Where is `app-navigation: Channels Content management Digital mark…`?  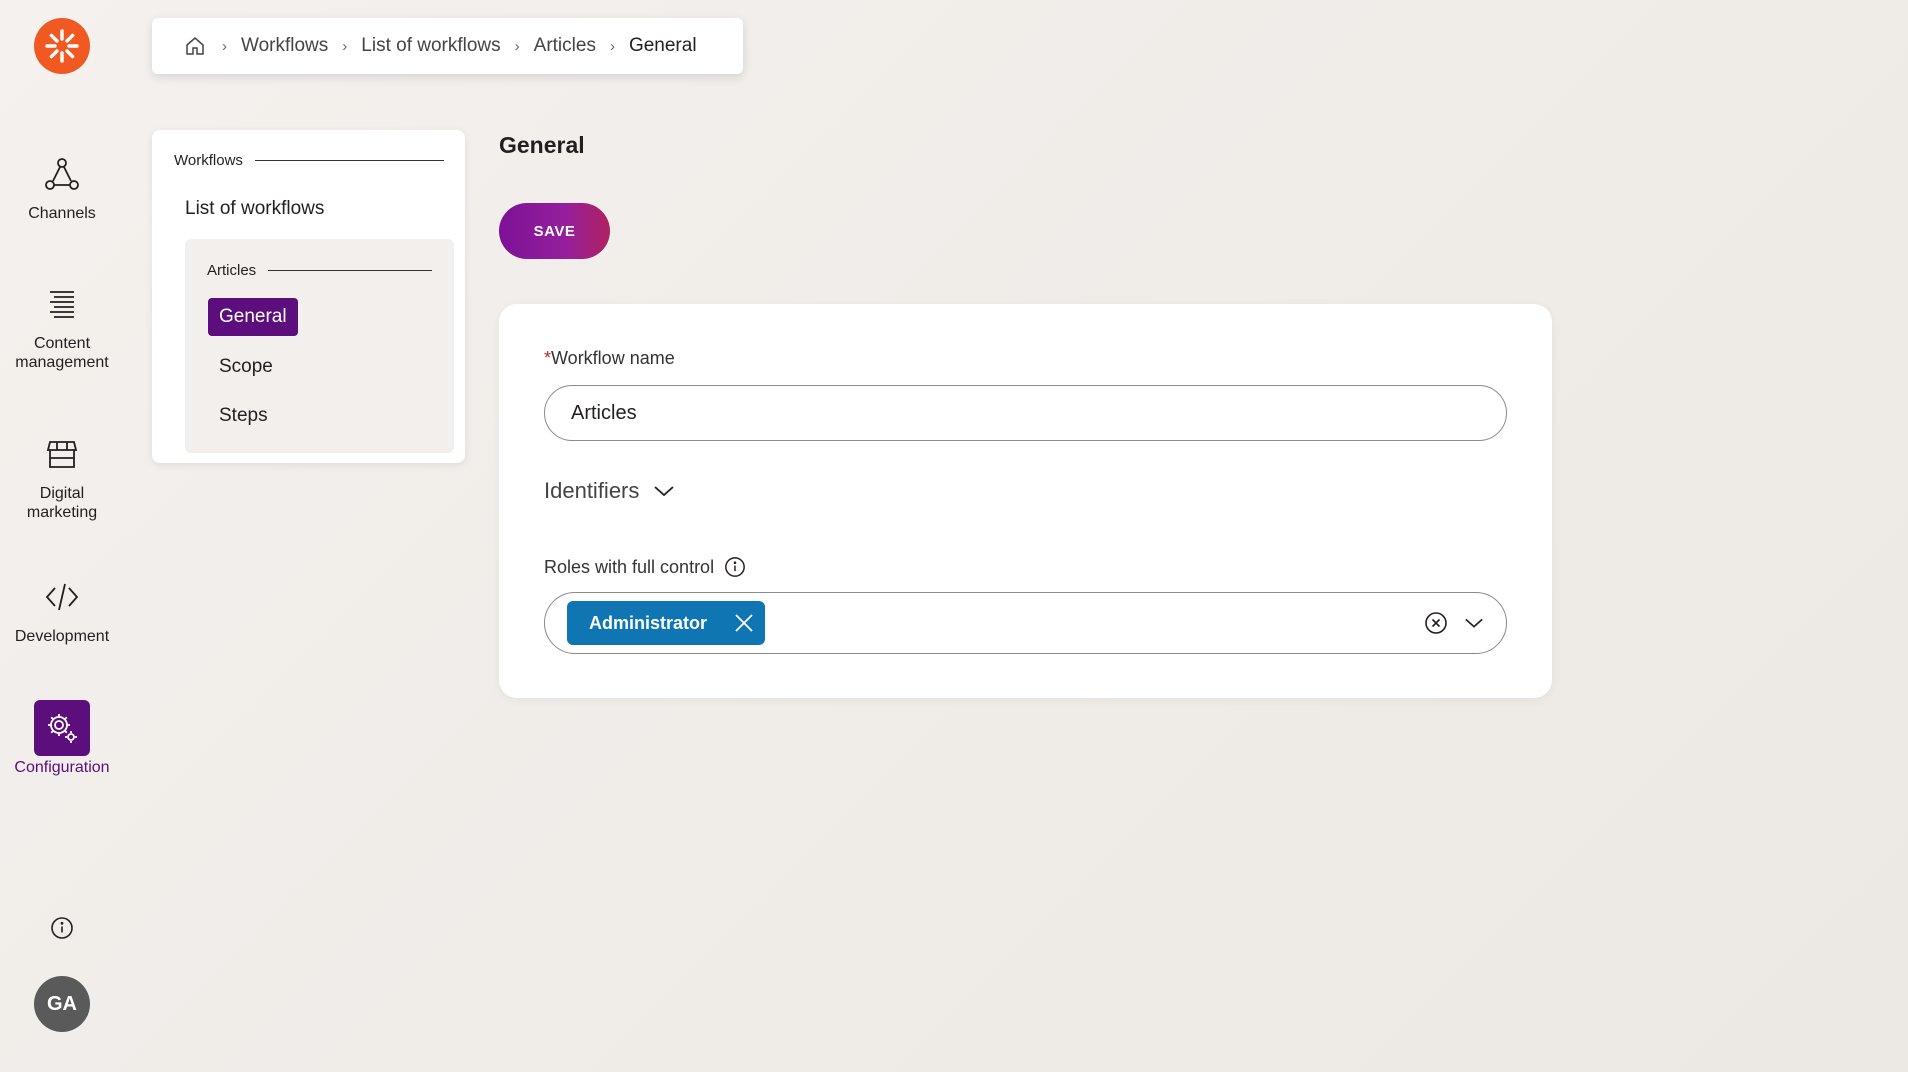 app-navigation: Channels Content management Digital mark… is located at coordinates (62, 536).